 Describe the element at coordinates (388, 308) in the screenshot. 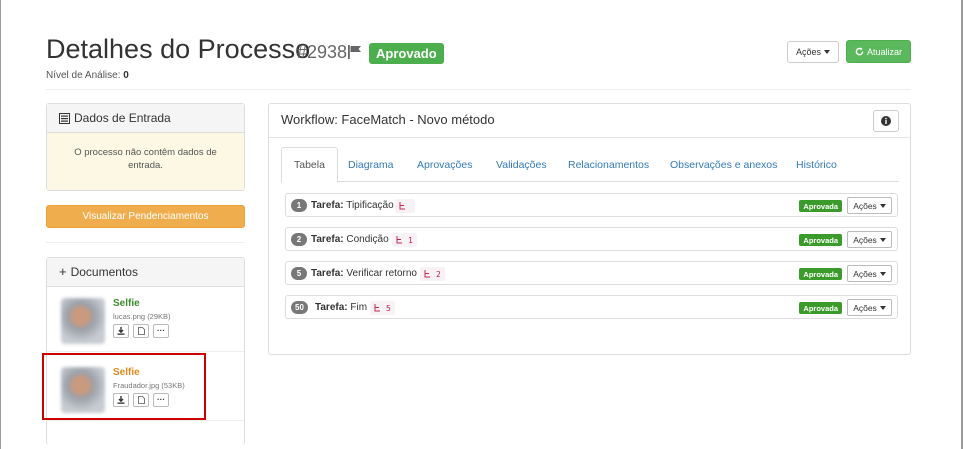

I see `task-dependency: 5` at that location.